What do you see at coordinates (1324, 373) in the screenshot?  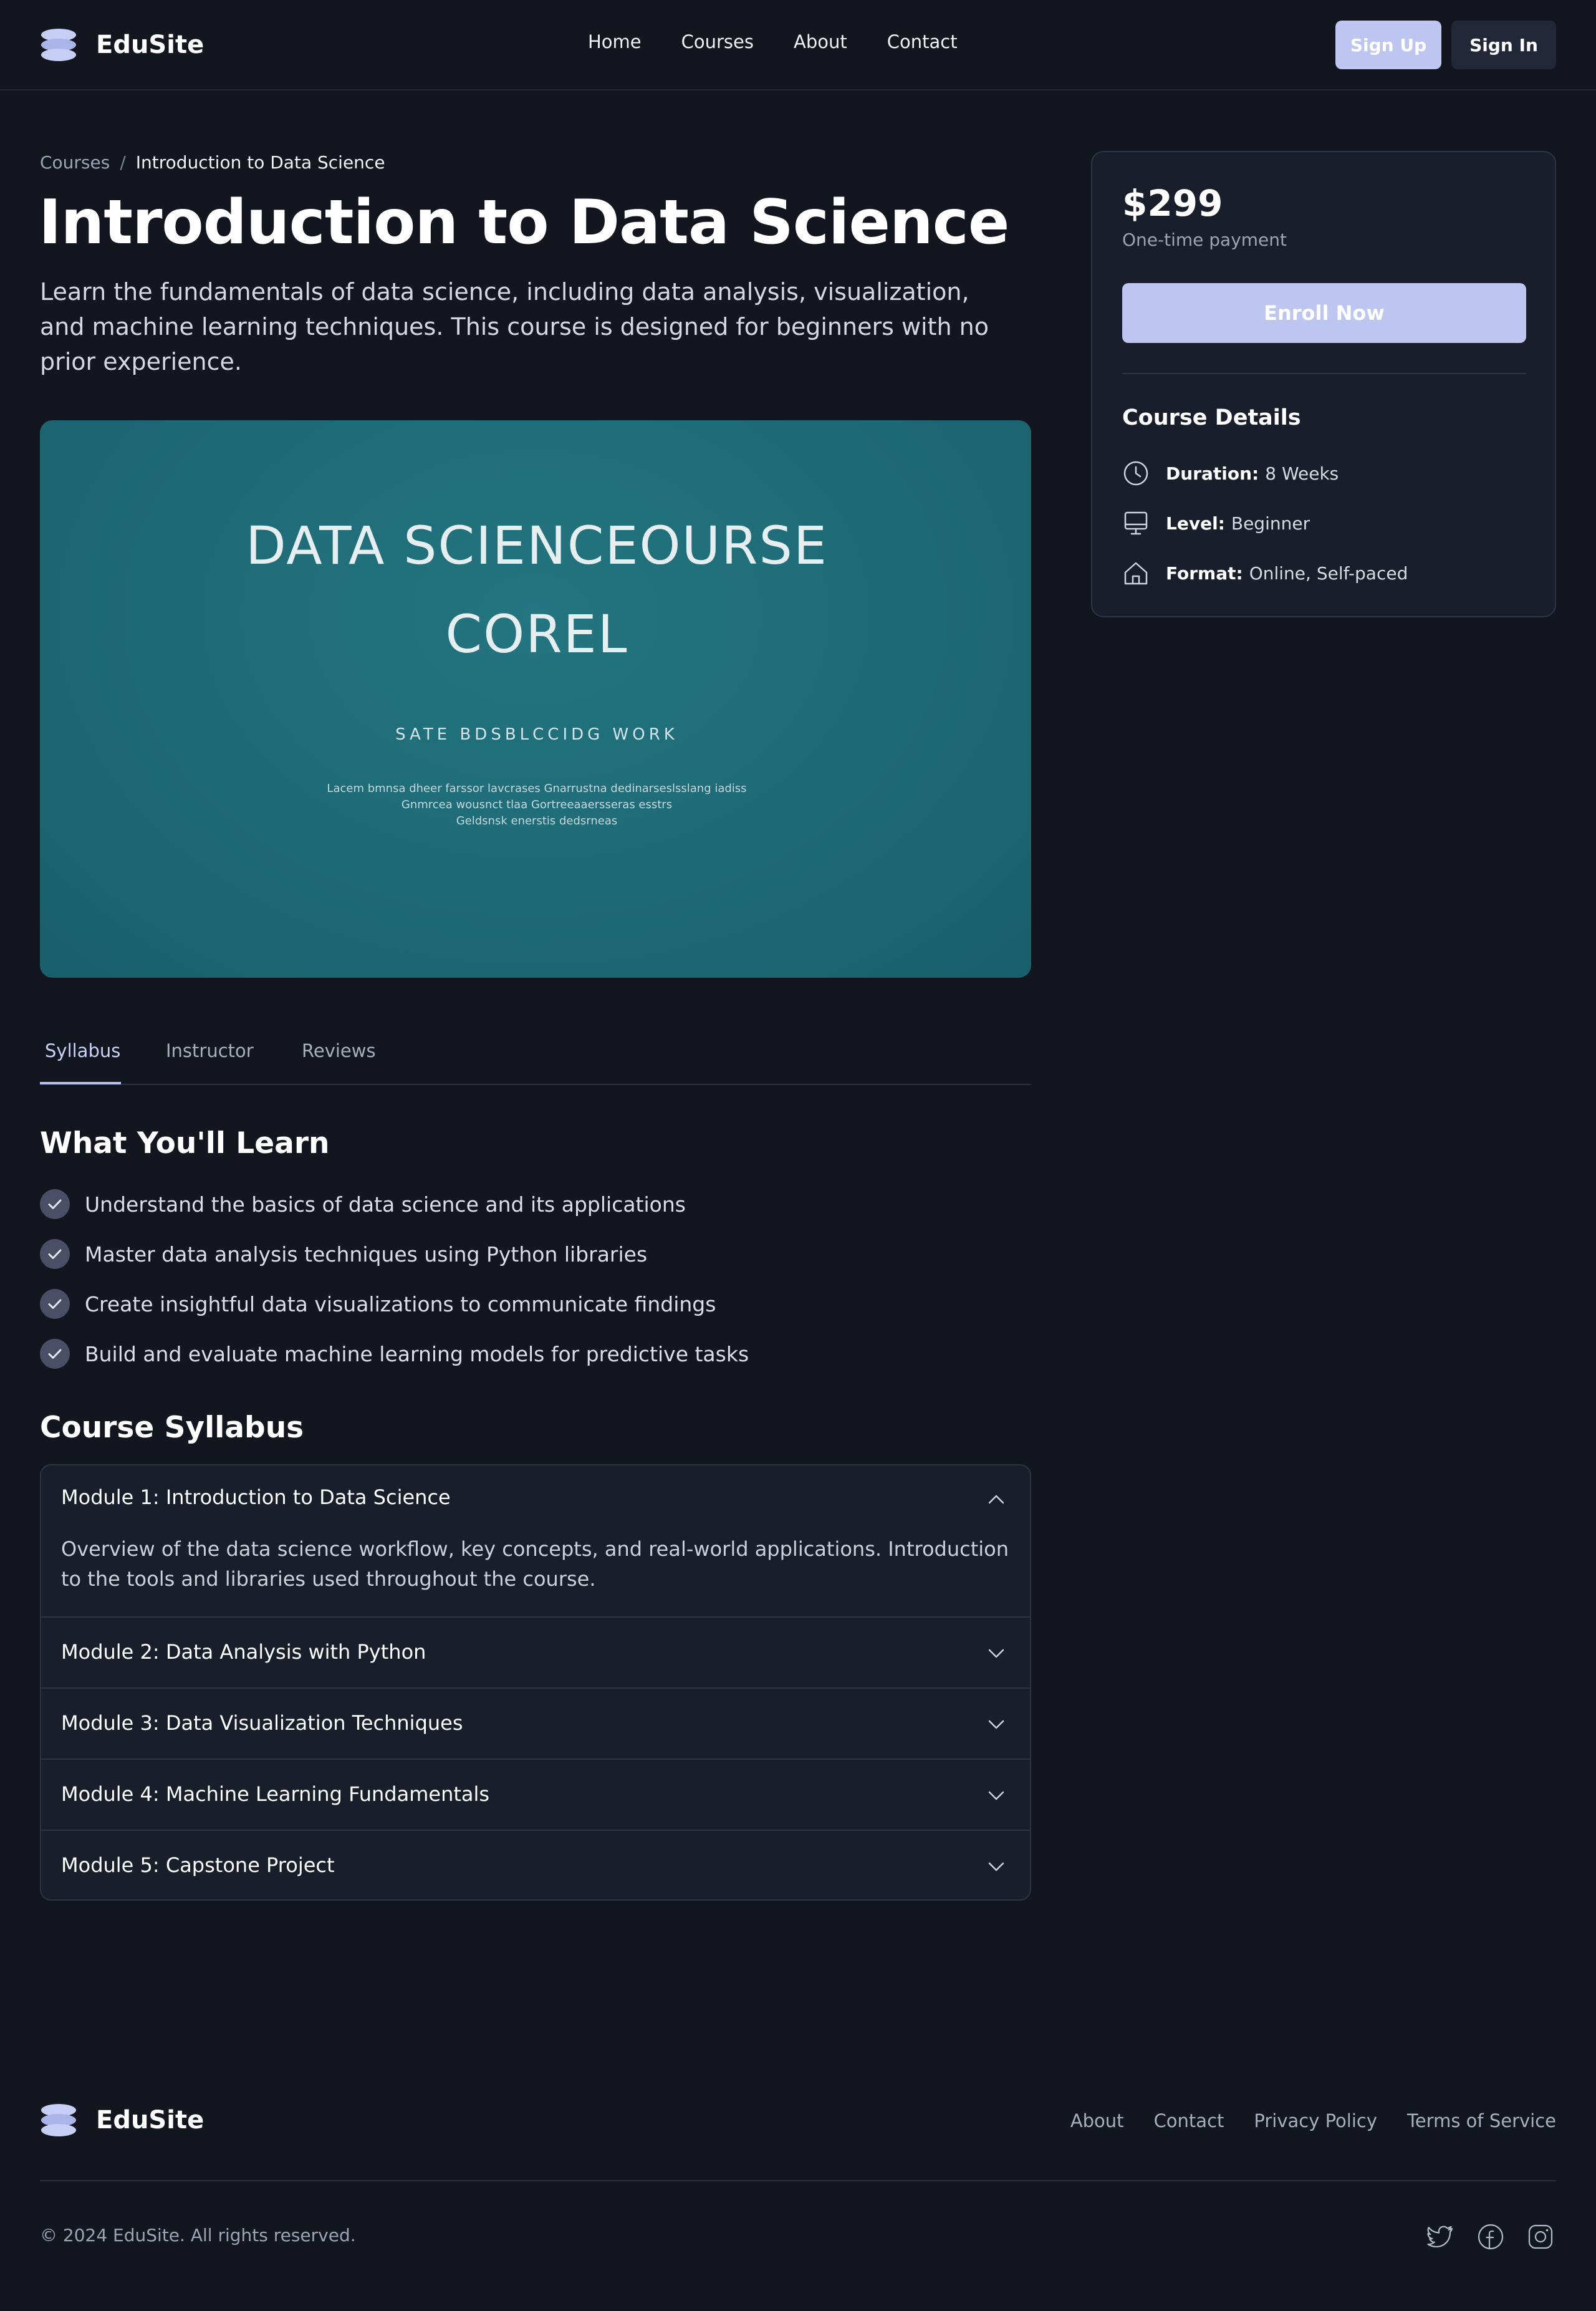 I see `card-divider` at bounding box center [1324, 373].